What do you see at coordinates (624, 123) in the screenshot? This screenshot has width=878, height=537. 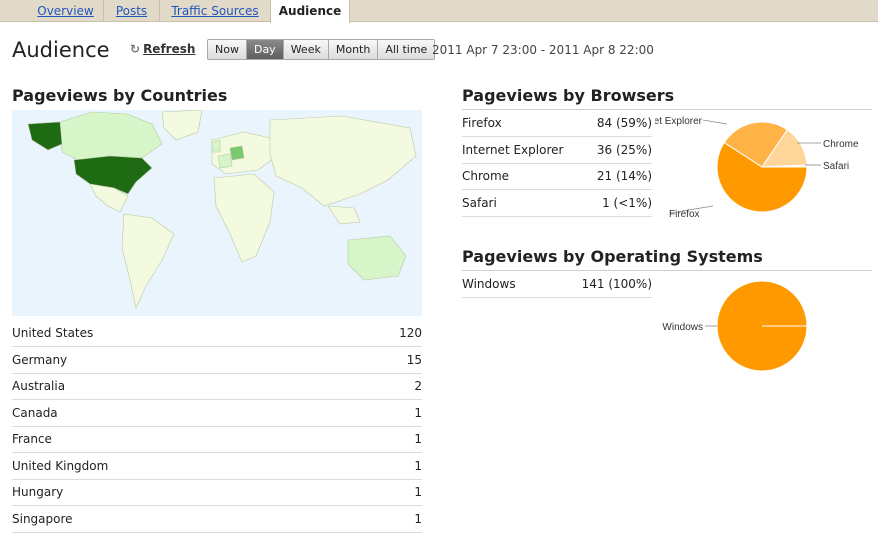 I see `browser-value: 84 (59%)` at bounding box center [624, 123].